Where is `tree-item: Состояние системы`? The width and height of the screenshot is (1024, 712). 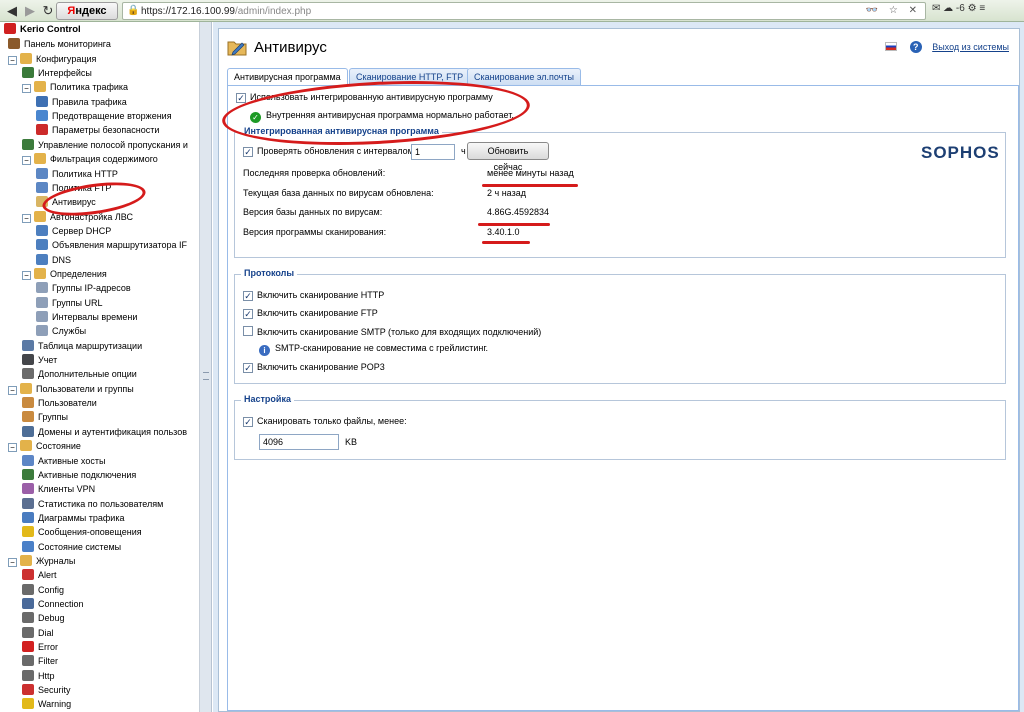
tree-item: Состояние системы is located at coordinates (71, 547).